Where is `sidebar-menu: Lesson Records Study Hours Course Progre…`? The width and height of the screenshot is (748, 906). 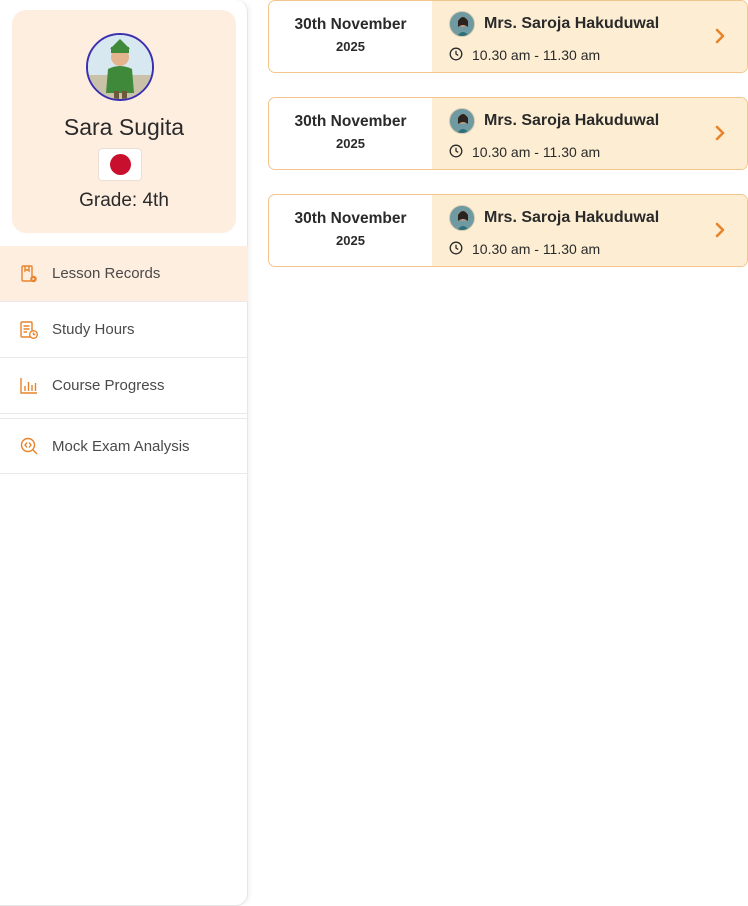
sidebar-menu: Lesson Records Study Hours Course Progre… is located at coordinates (124, 360).